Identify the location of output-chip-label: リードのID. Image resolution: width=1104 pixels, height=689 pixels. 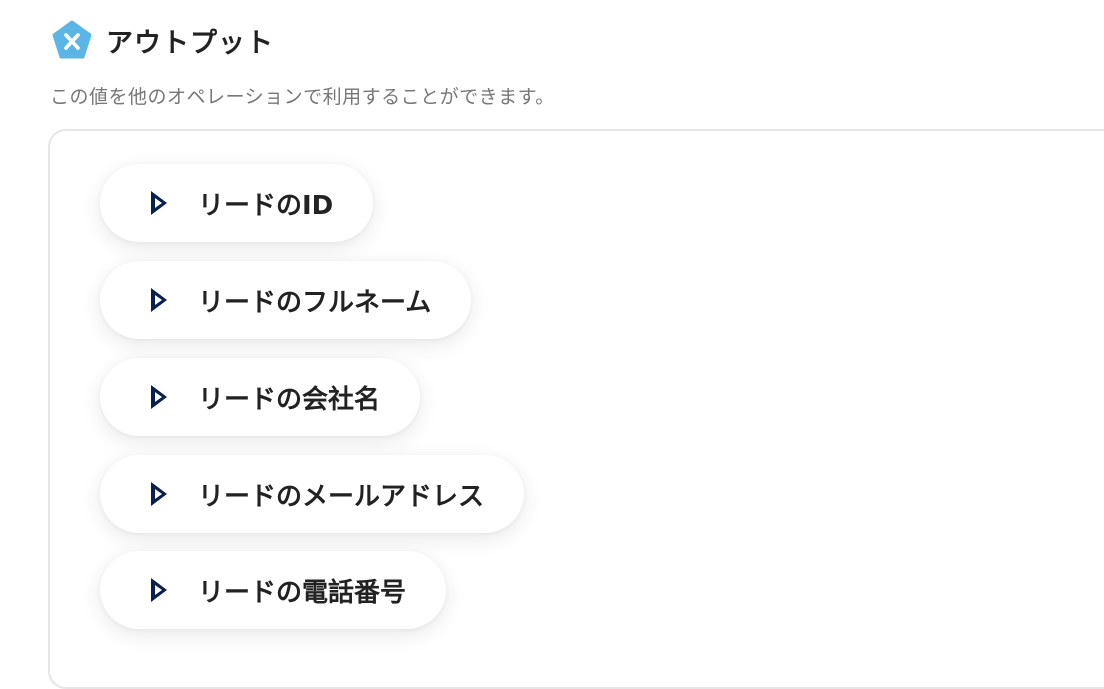
(266, 205).